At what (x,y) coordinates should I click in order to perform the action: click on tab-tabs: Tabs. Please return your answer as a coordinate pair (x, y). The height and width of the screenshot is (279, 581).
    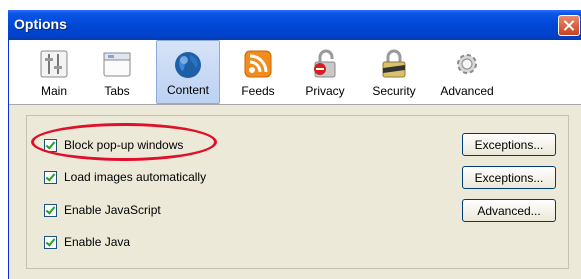
    Looking at the image, I should click on (117, 72).